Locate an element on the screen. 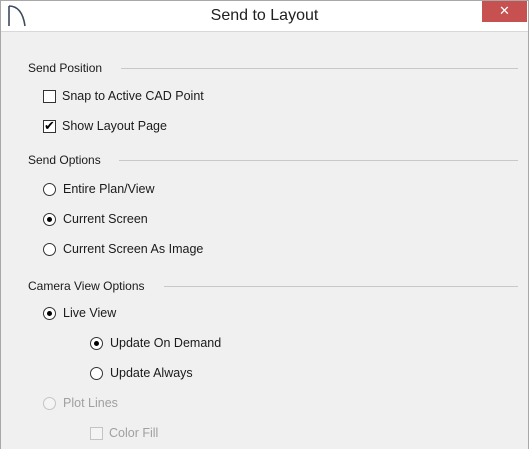 This screenshot has height=450, width=529. send-position-divider is located at coordinates (319, 68).